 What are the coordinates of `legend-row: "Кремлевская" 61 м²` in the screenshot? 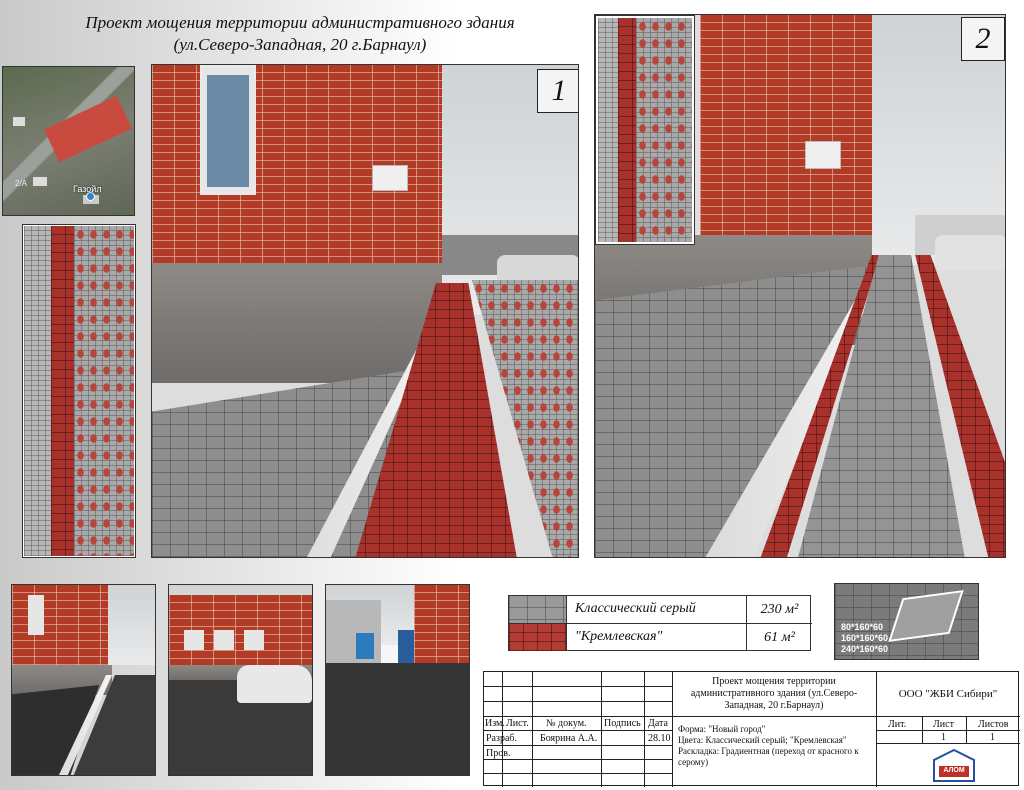 It's located at (660, 638).